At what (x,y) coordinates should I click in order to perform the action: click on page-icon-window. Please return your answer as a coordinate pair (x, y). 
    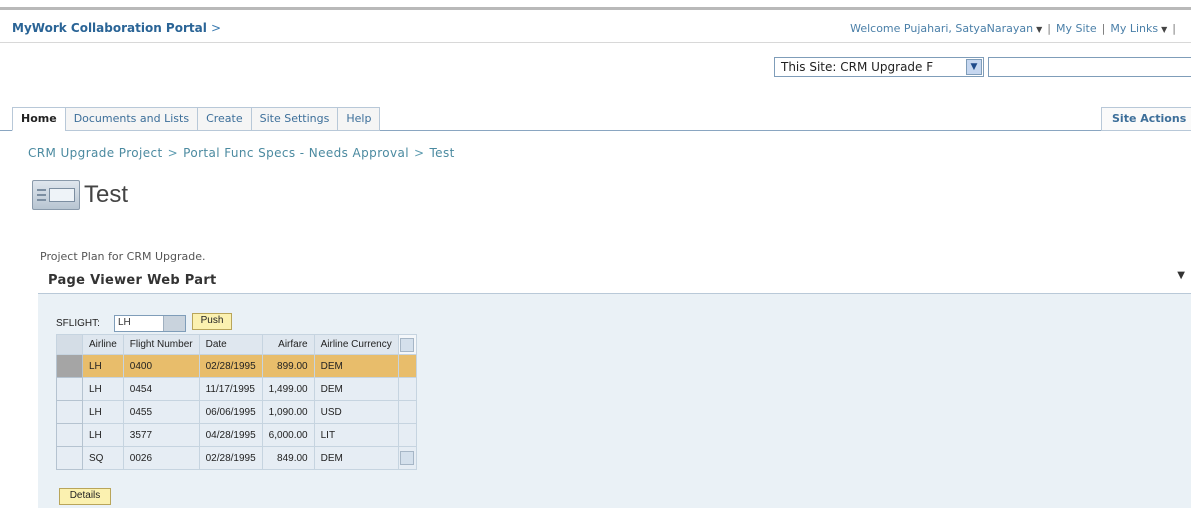
    Looking at the image, I should click on (62, 195).